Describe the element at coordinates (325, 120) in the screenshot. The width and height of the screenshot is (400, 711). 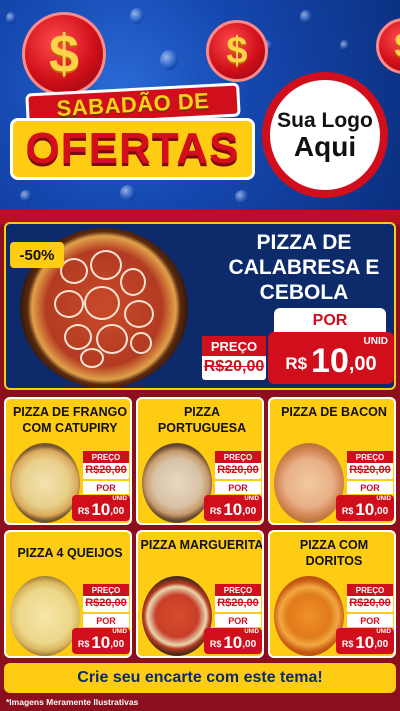
I see `logo-text-line1: Sua Logo` at that location.